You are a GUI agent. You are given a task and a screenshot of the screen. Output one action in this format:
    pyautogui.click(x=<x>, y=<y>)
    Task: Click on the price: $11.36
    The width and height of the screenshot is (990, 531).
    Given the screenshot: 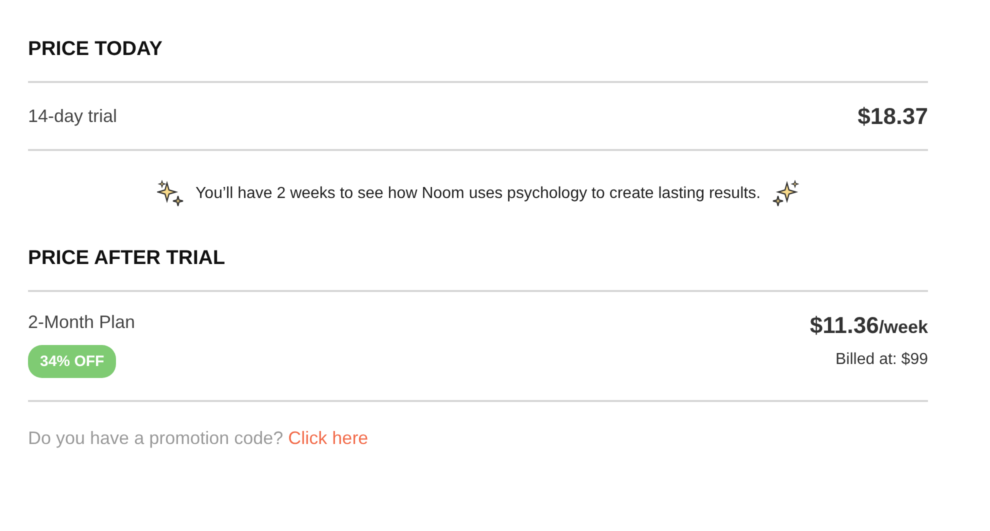 What is the action you would take?
    pyautogui.click(x=844, y=325)
    